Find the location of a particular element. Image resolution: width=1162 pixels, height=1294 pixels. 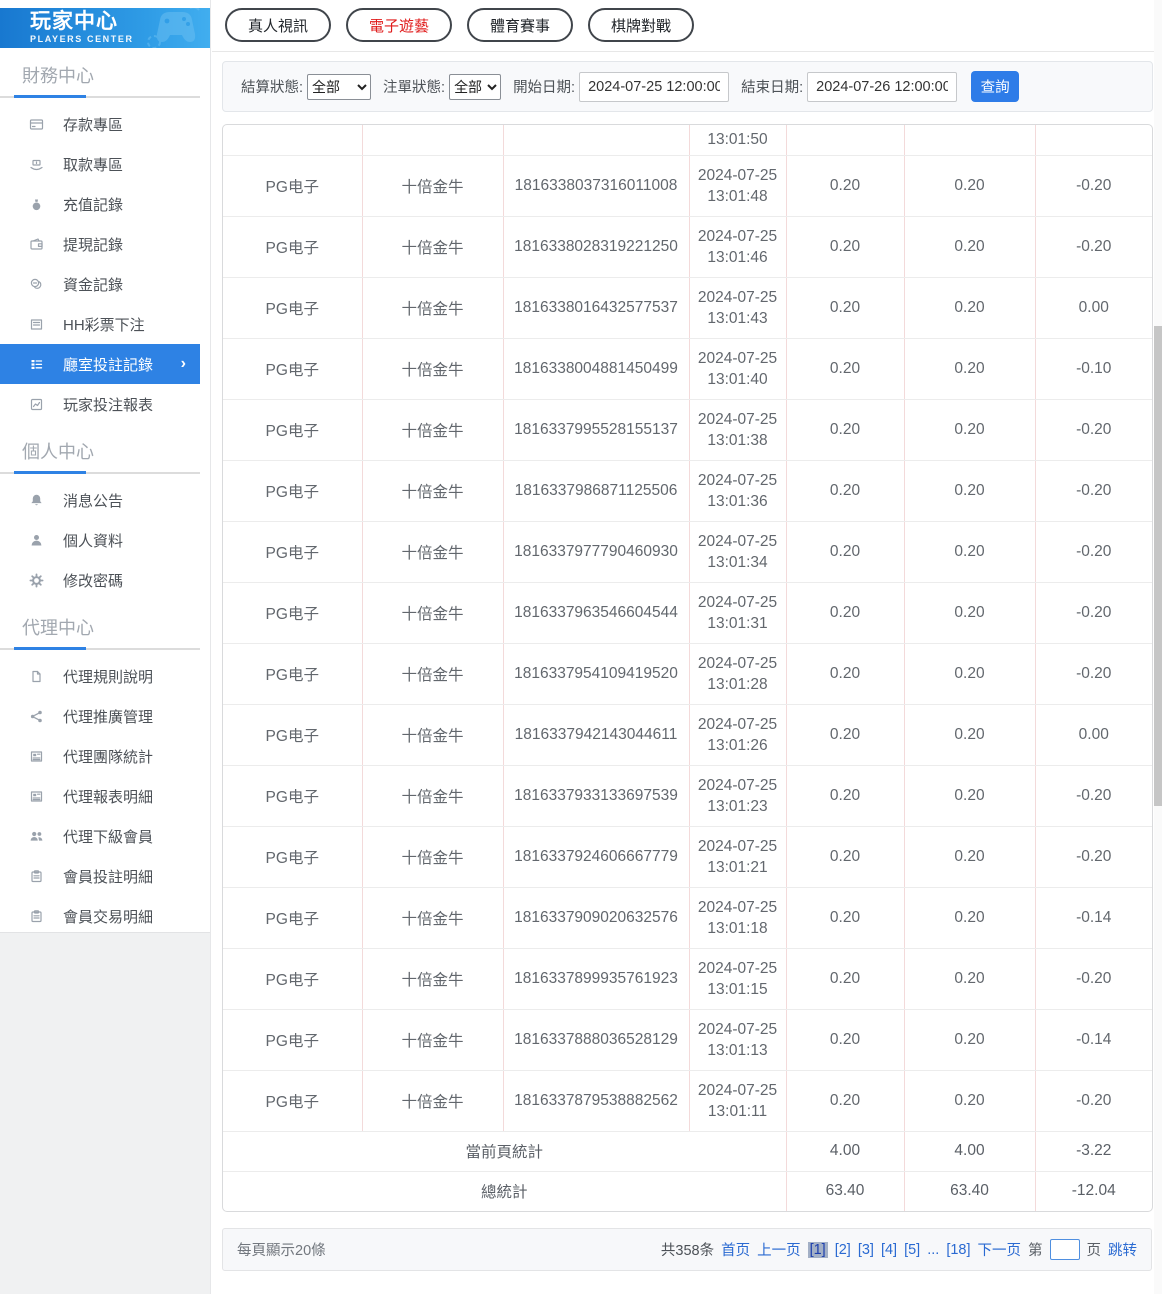

sidebar-item-label: 資金記錄 is located at coordinates (93, 285).